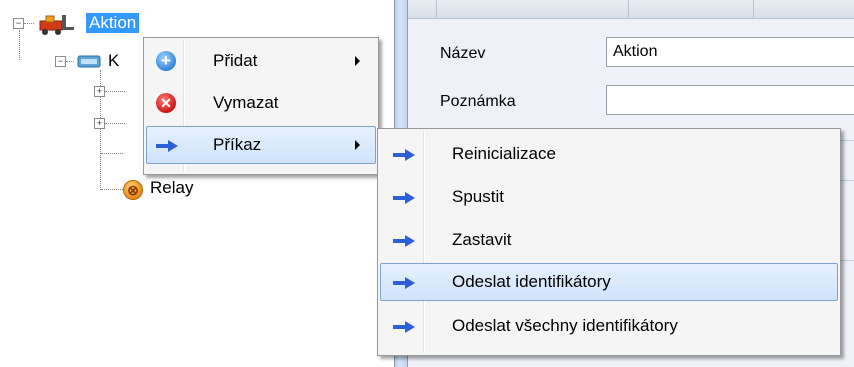 The height and width of the screenshot is (367, 854). What do you see at coordinates (631, 9) in the screenshot?
I see `tab-strip` at bounding box center [631, 9].